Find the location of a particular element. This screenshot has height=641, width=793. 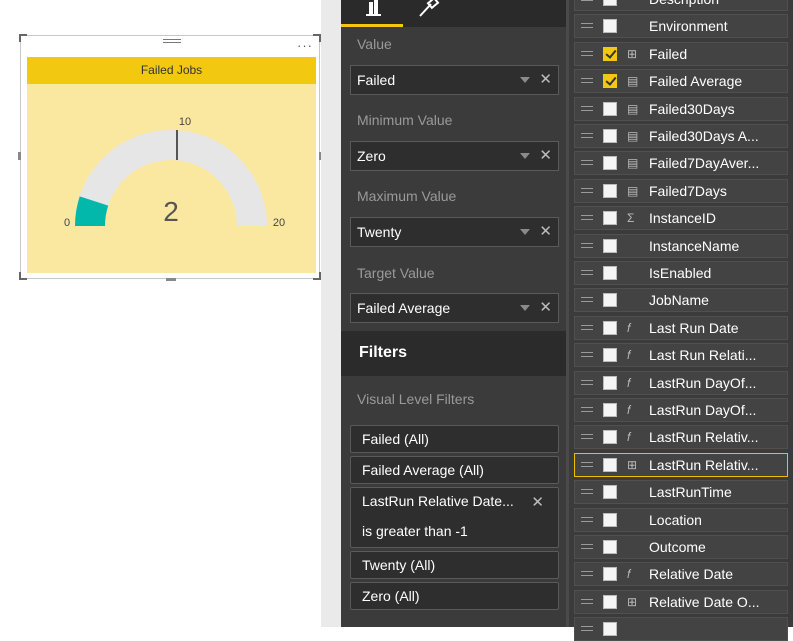

tab-fields is located at coordinates (372, 13).